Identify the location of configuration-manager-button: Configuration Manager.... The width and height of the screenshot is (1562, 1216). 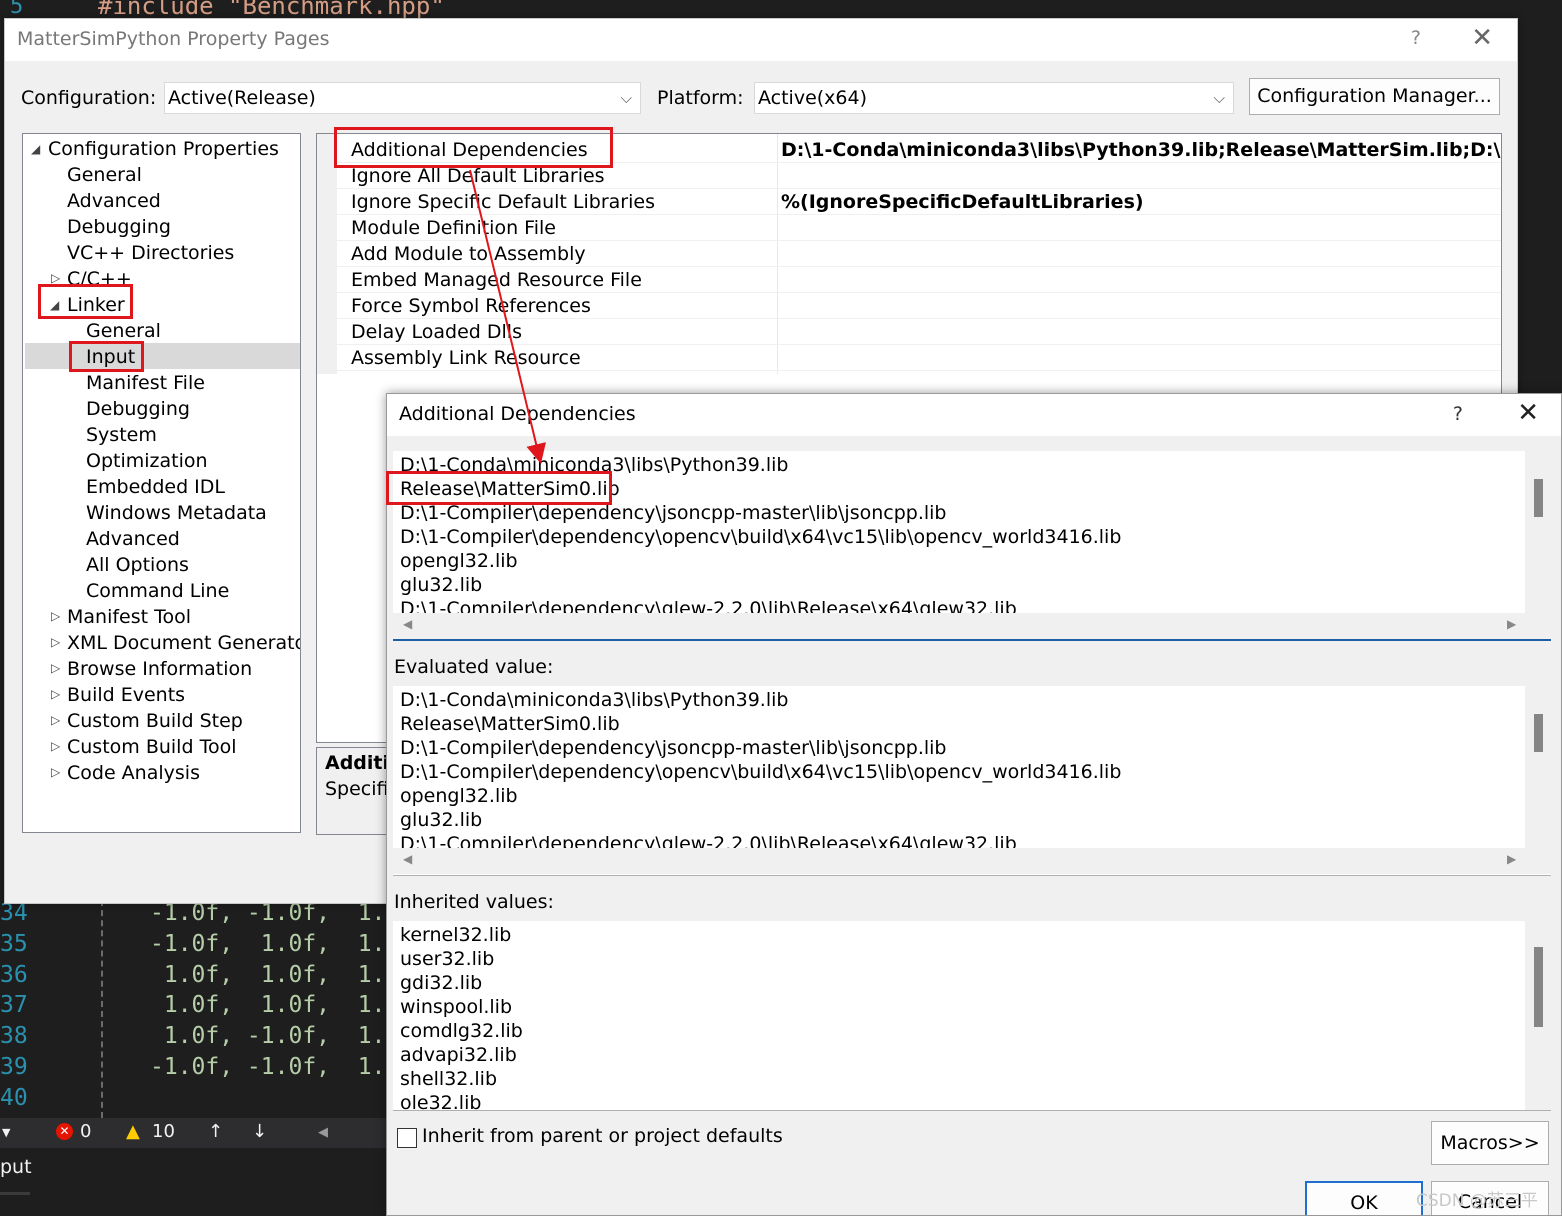
(1374, 96).